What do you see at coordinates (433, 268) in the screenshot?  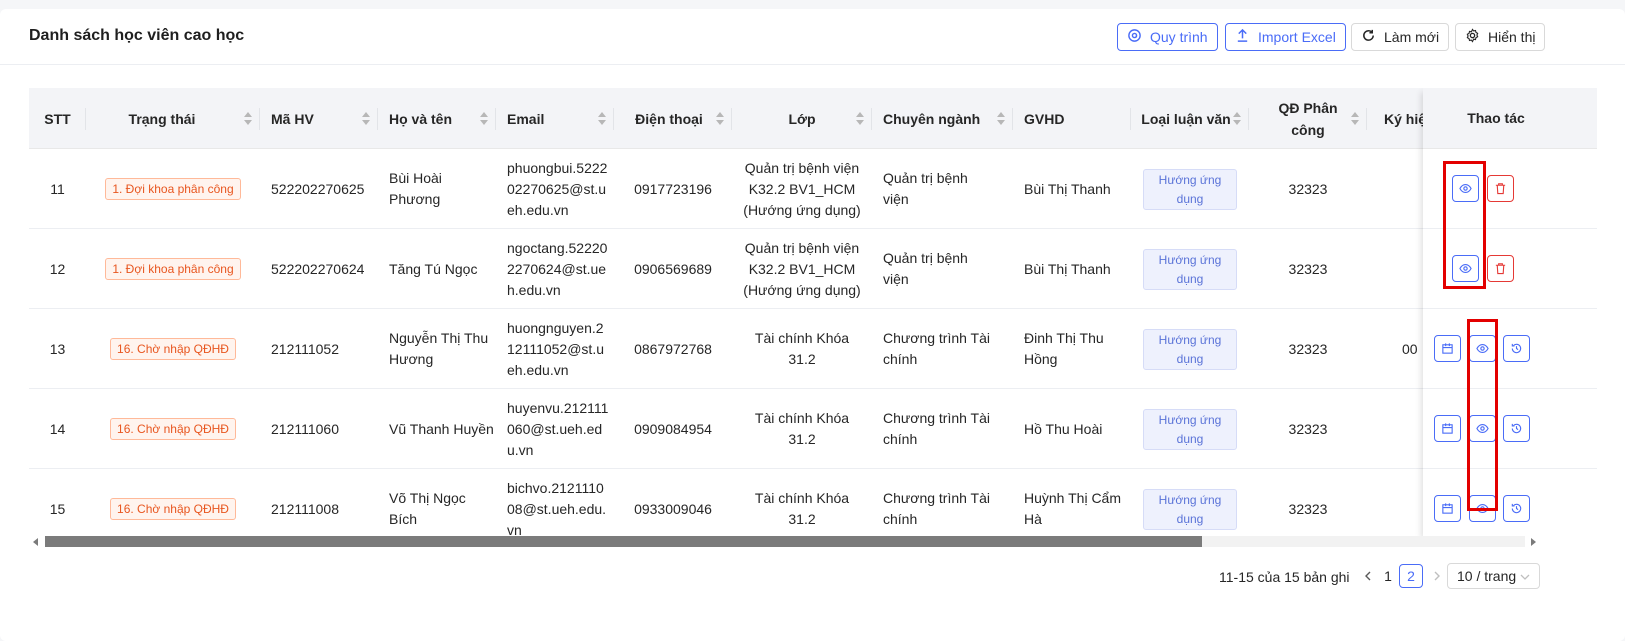 I see `cell-text: Tăng Tú Ngọc` at bounding box center [433, 268].